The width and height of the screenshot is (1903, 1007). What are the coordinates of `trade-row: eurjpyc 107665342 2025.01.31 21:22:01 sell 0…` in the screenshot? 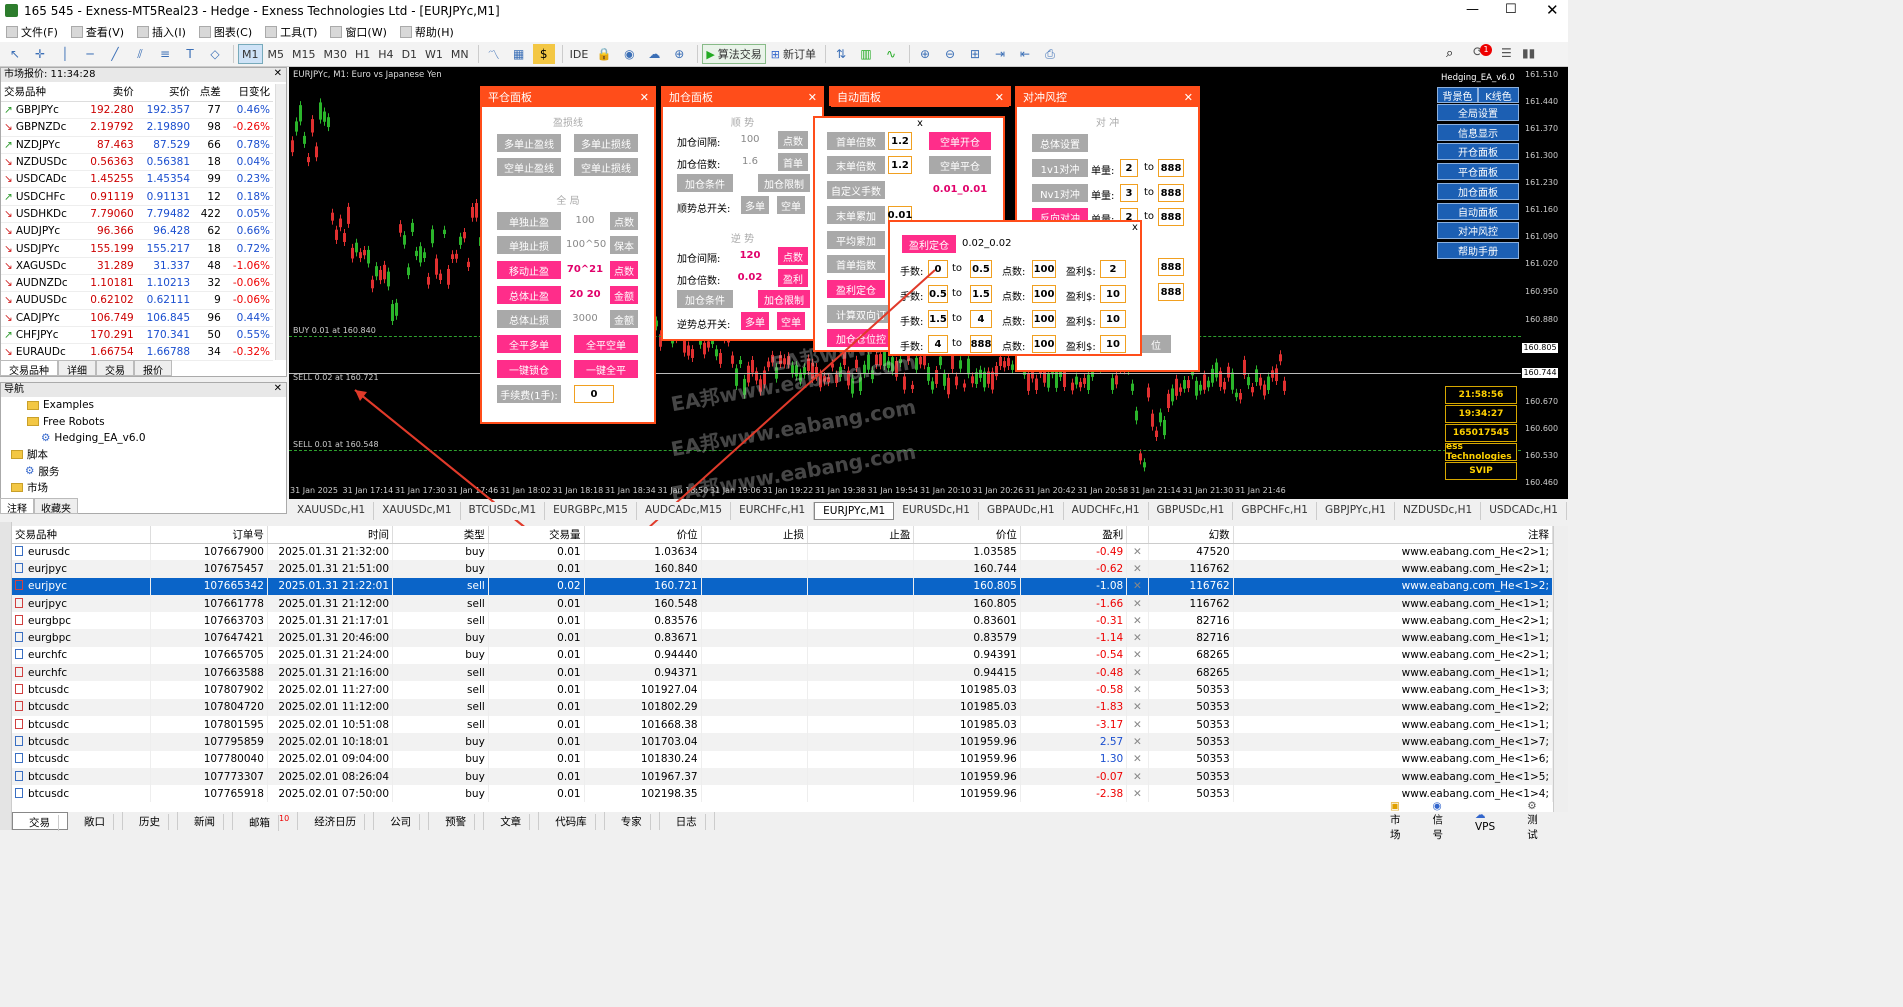 It's located at (782, 586).